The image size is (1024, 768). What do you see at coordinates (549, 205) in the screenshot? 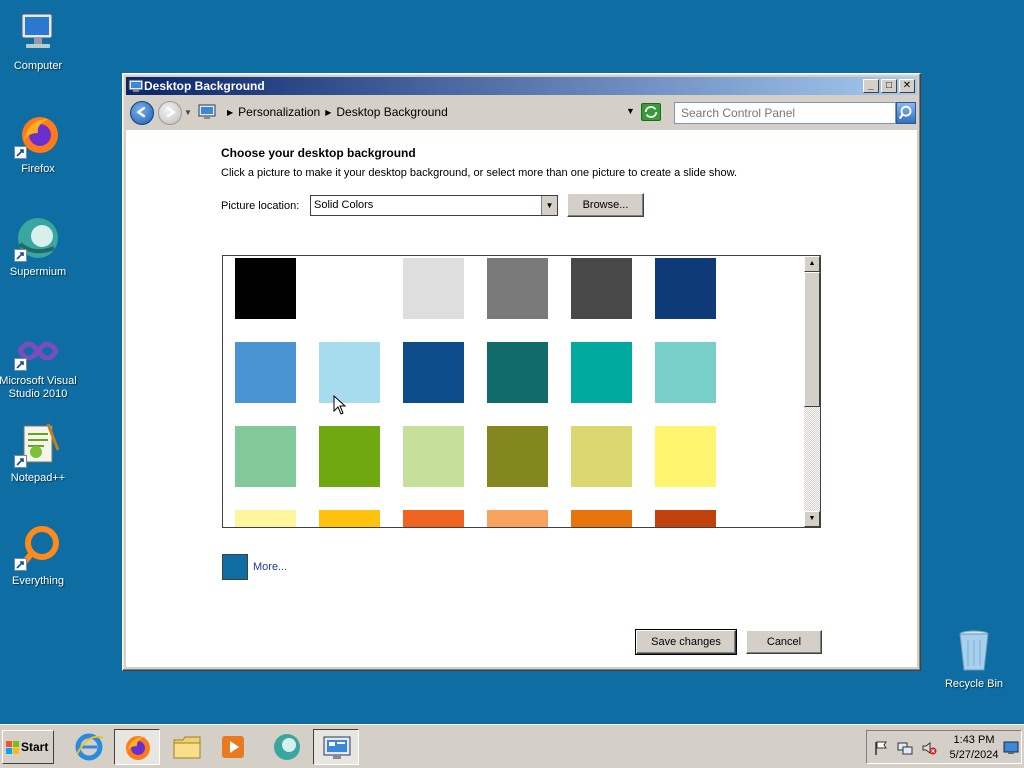
I see `chevron-down-icon: ▼` at bounding box center [549, 205].